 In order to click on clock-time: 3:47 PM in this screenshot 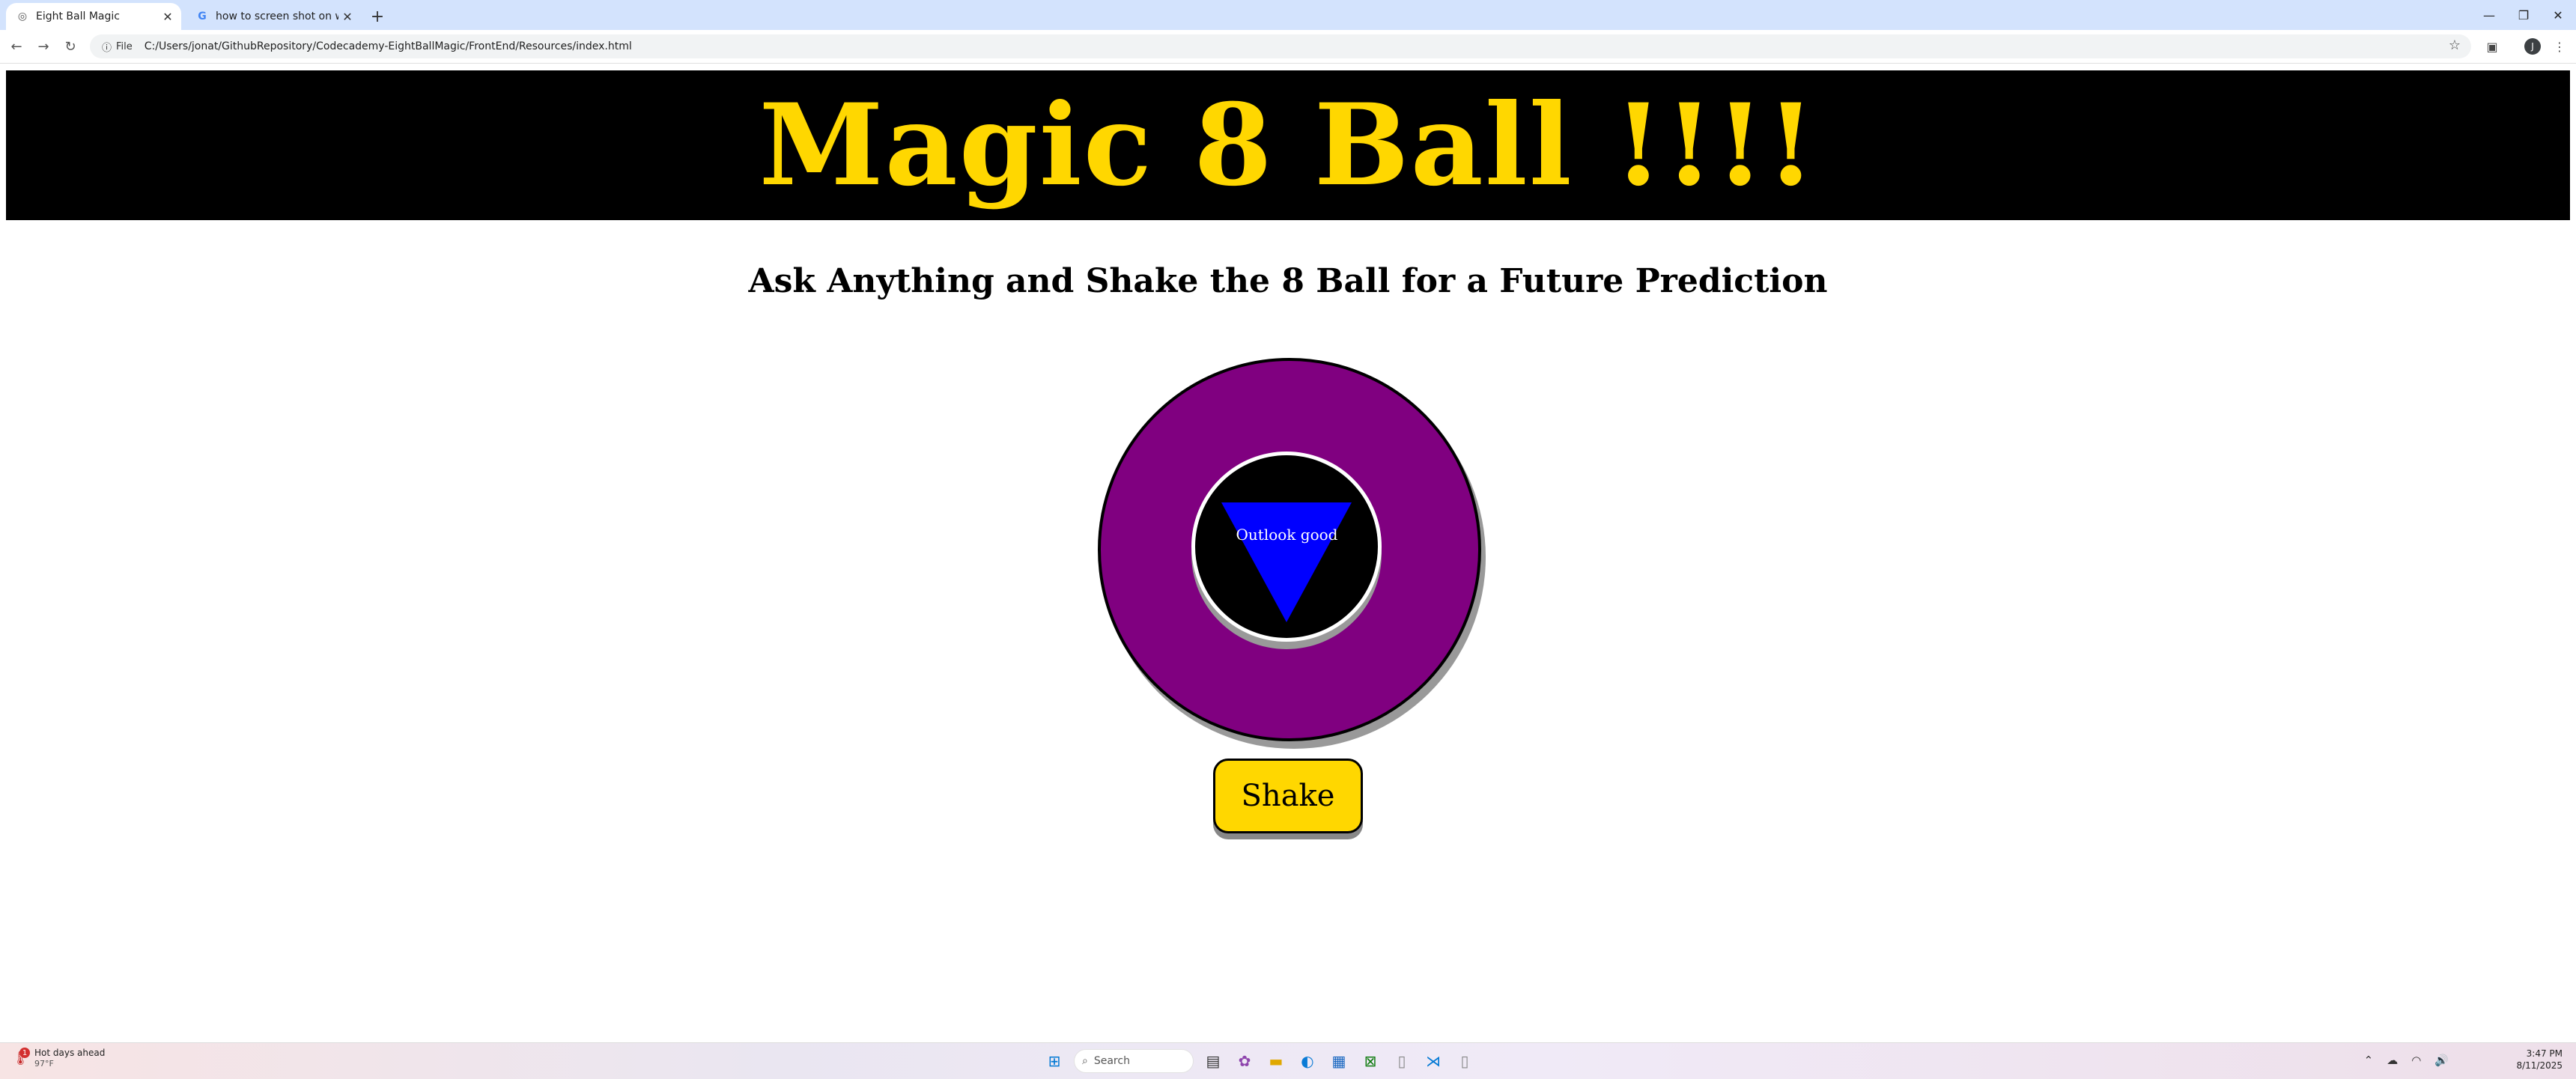, I will do `click(2544, 1054)`.